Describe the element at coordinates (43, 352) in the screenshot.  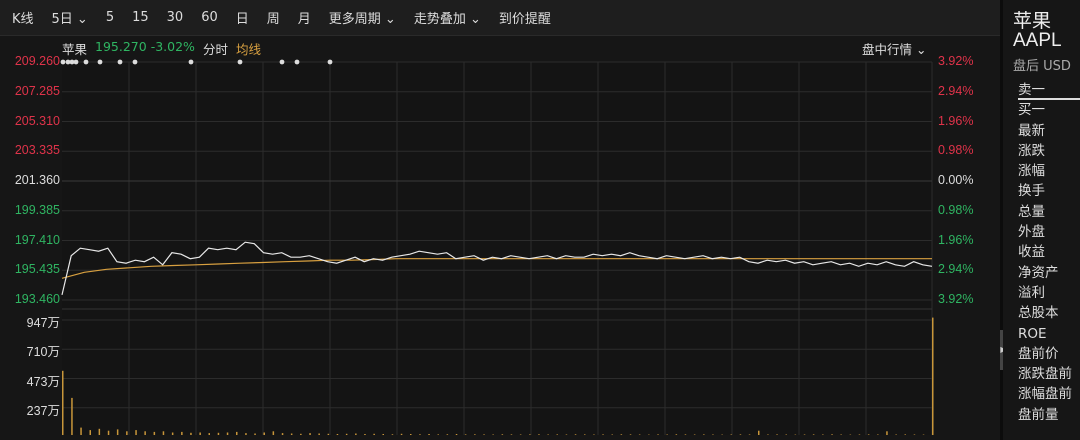
I see `volume-tick: 710万` at that location.